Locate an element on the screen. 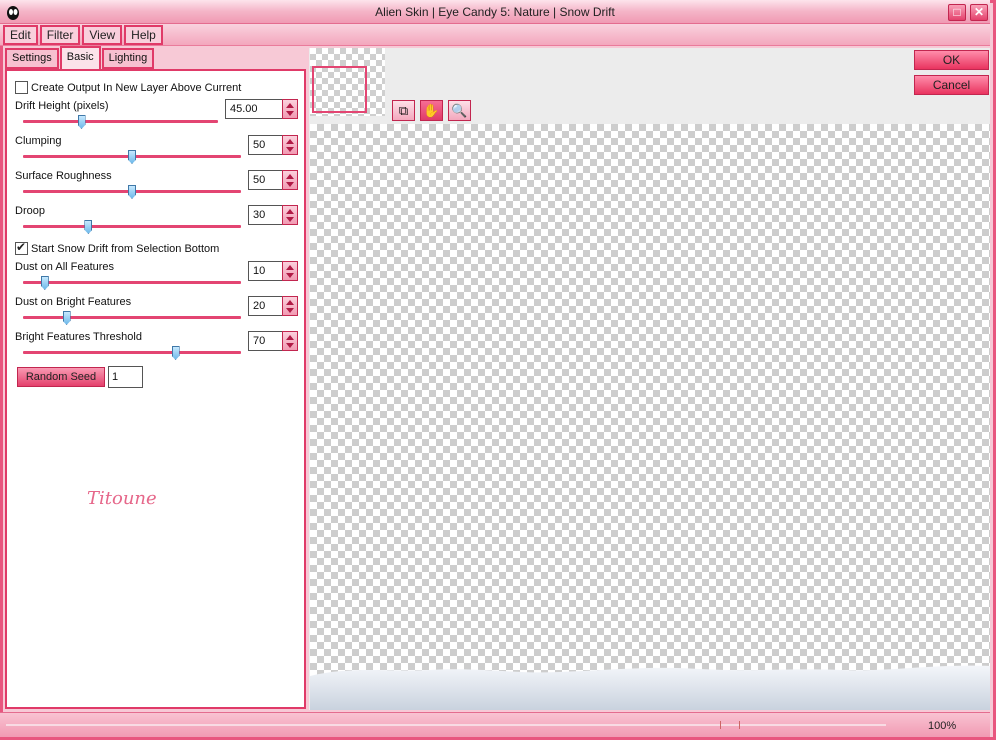 This screenshot has height=740, width=996. drift-height-label: Drift Height (pixels) is located at coordinates (62, 106).